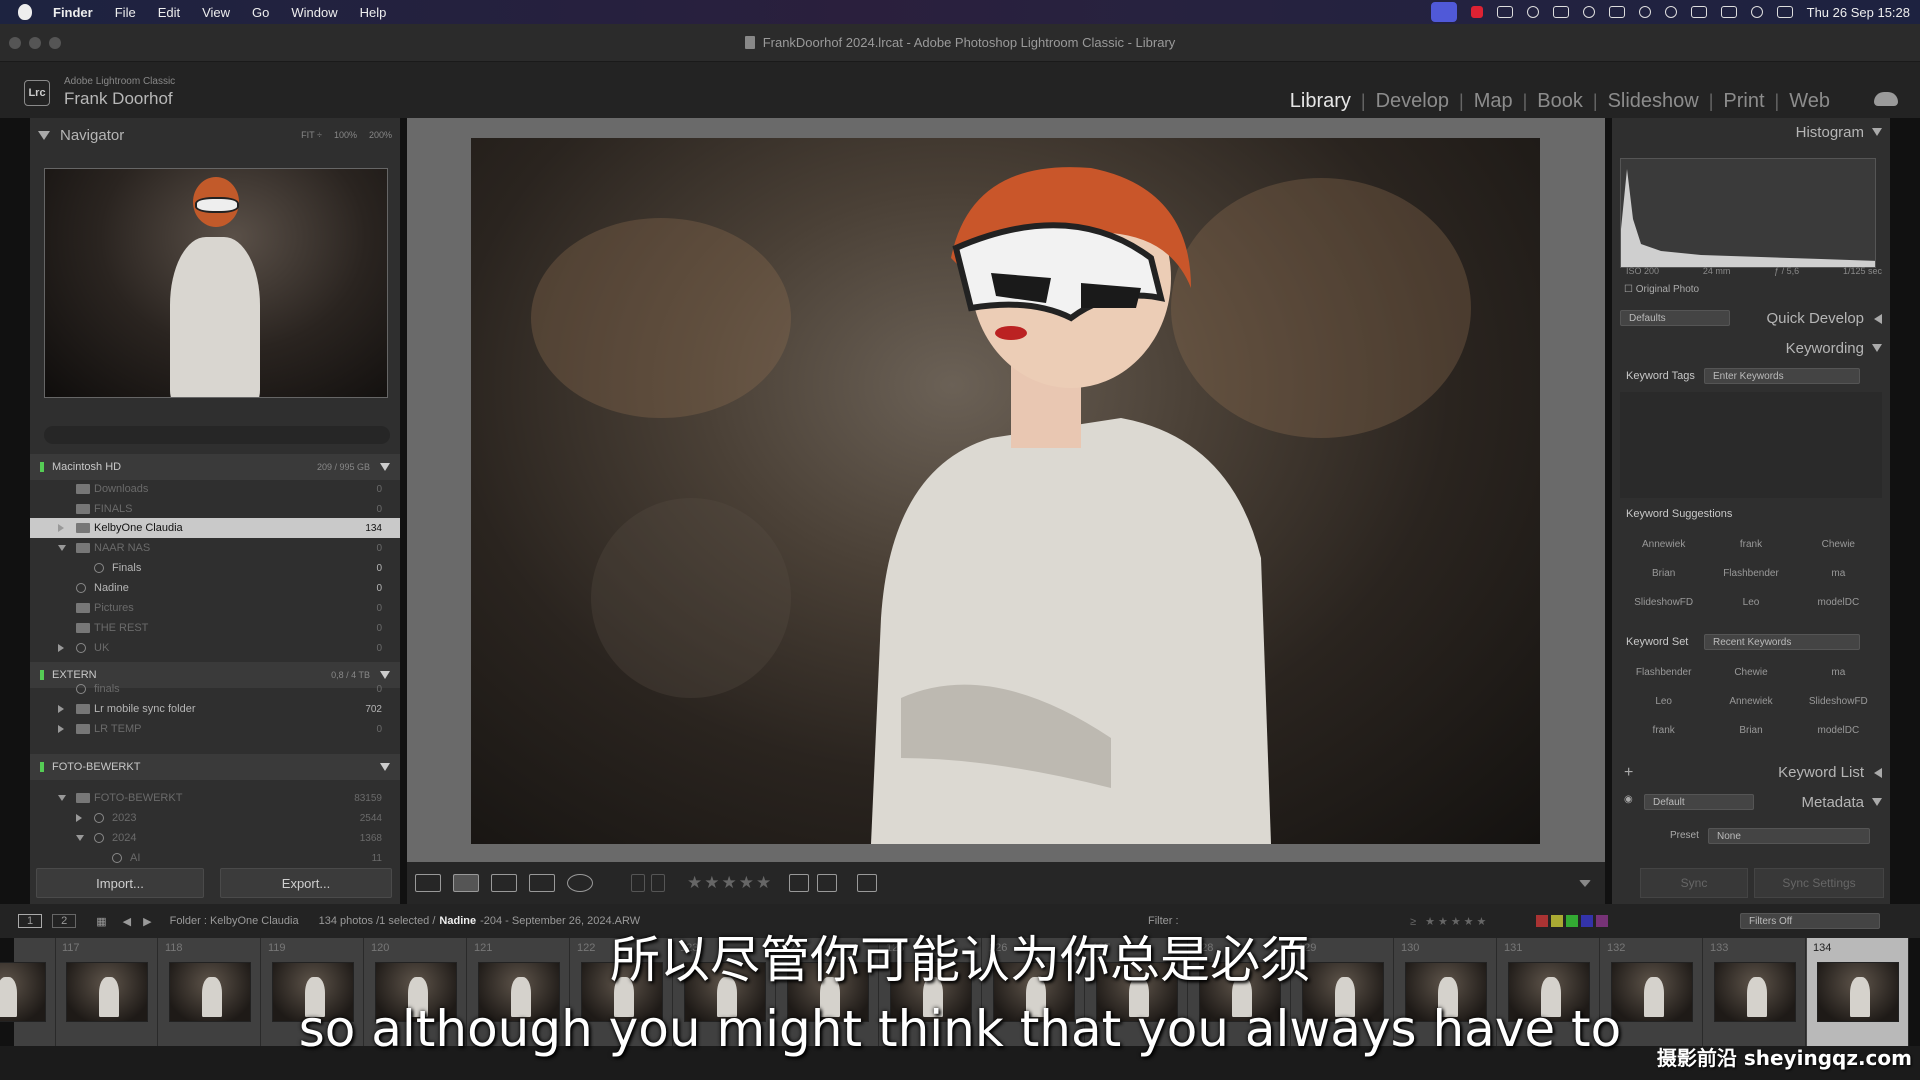  Describe the element at coordinates (1751, 348) in the screenshot. I see `keywording-header: Keywording` at that location.